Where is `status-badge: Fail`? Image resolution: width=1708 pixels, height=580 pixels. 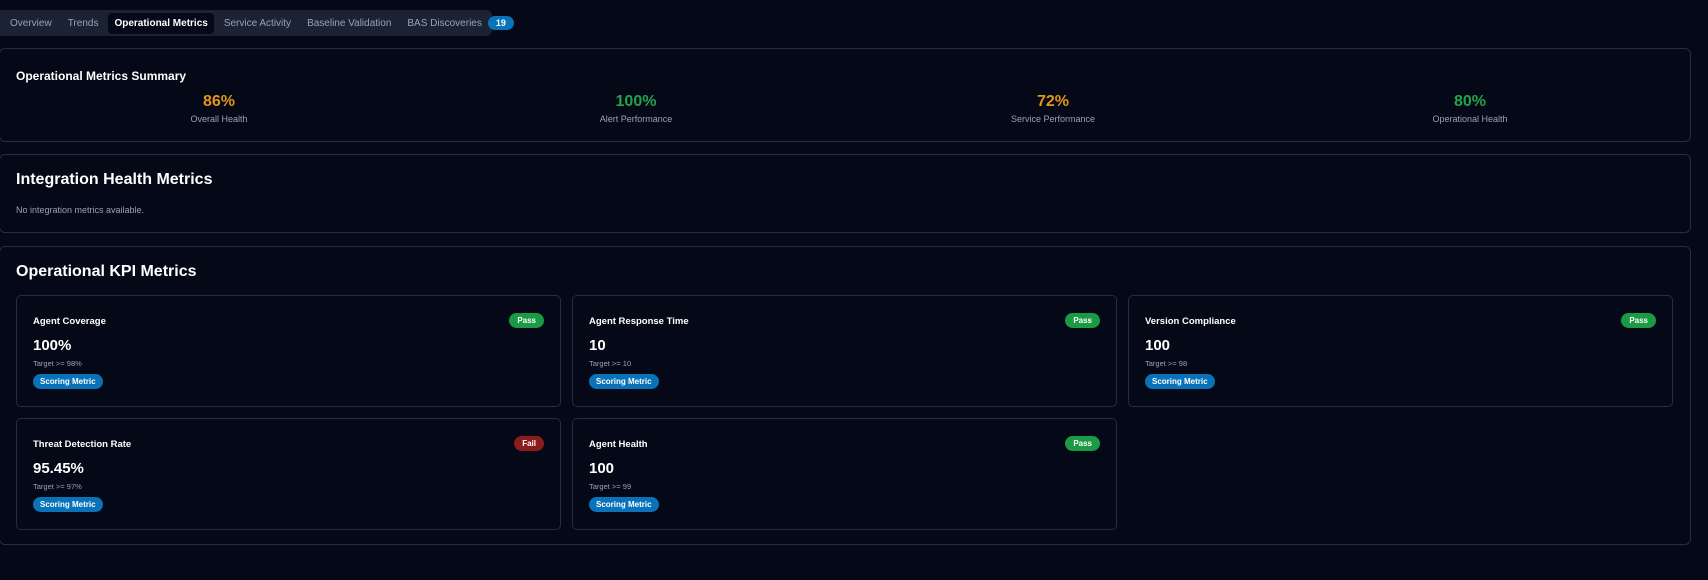 status-badge: Fail is located at coordinates (529, 443).